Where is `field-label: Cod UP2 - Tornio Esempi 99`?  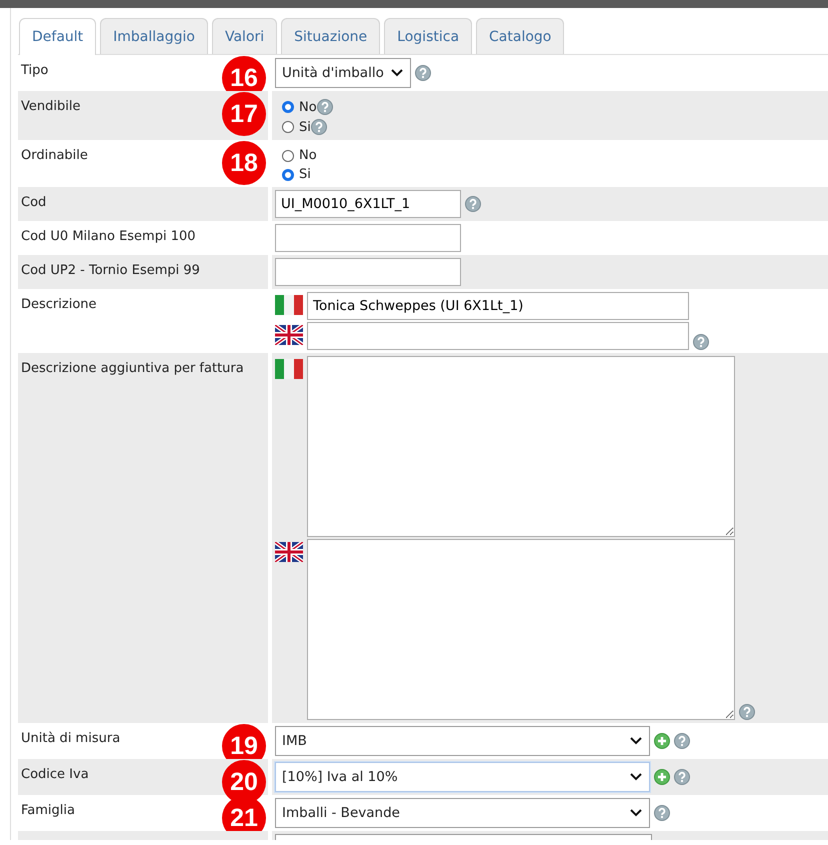 field-label: Cod UP2 - Tornio Esempi 99 is located at coordinates (110, 270).